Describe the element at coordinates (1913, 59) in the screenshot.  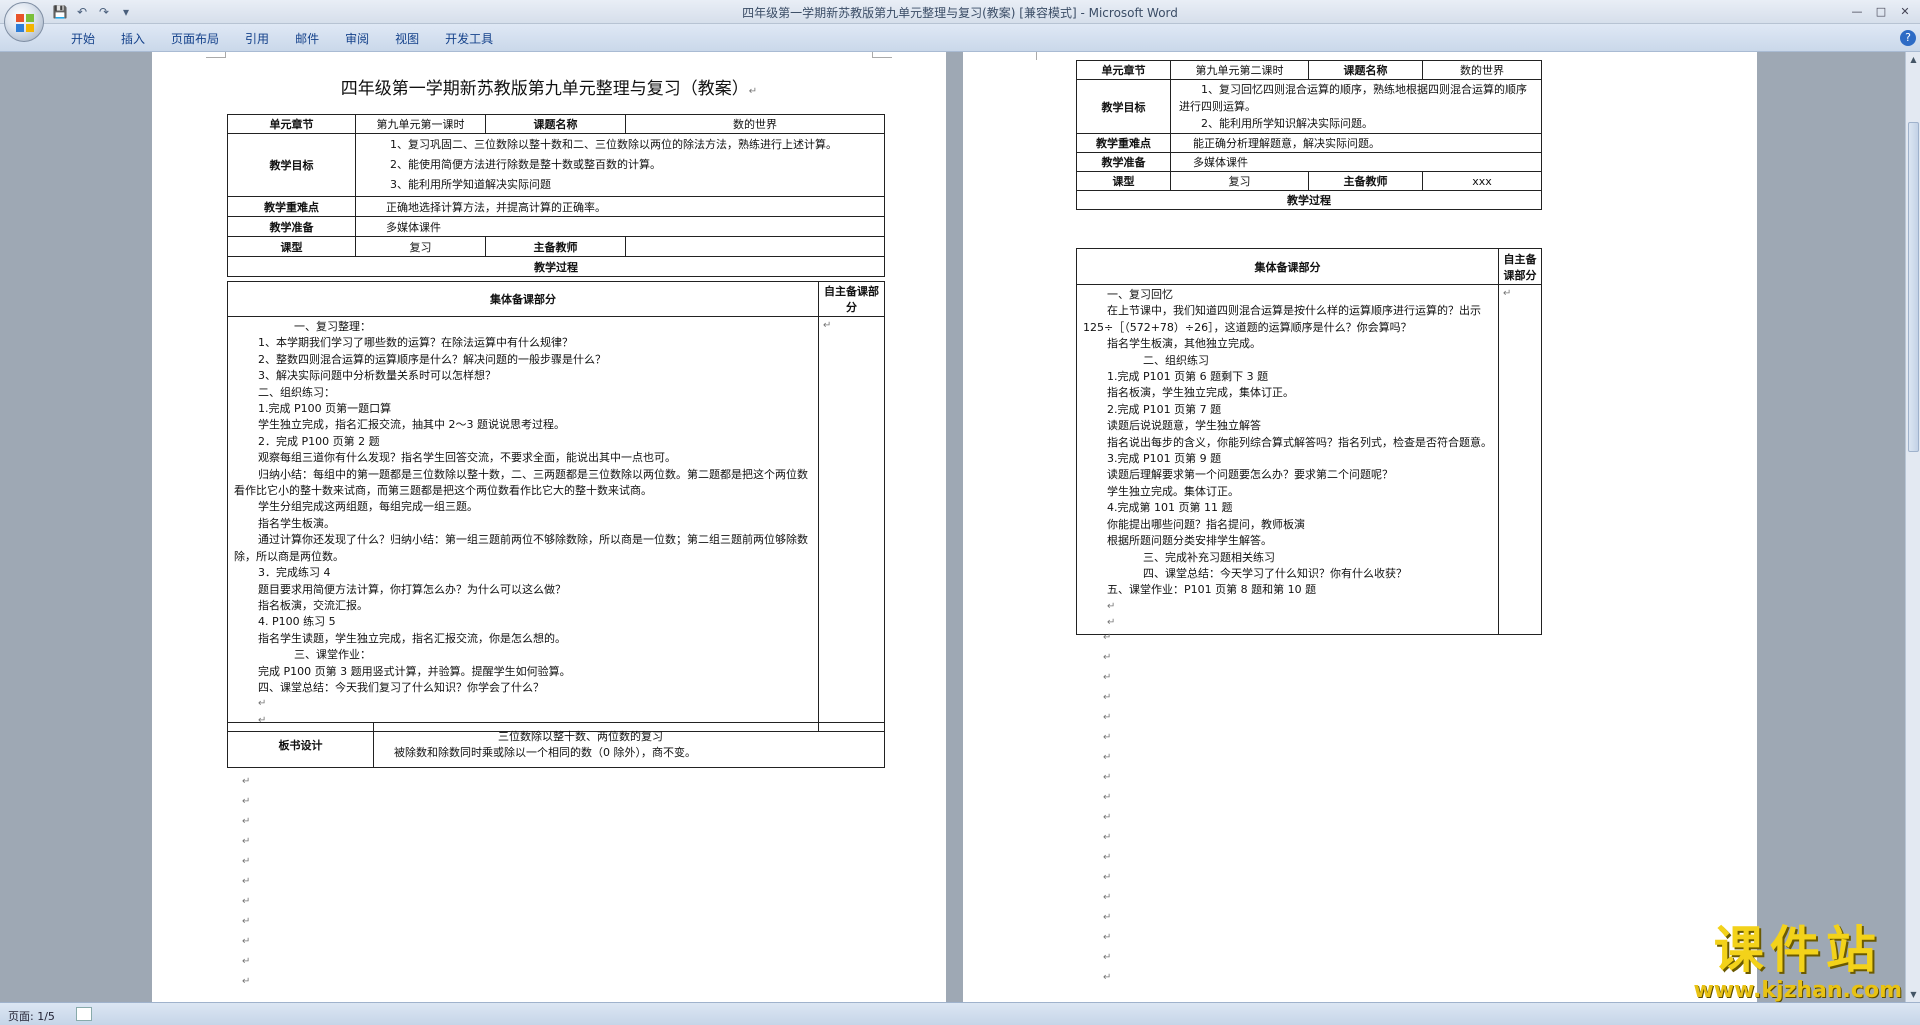
I see `scroll-up-icon: ▲` at that location.